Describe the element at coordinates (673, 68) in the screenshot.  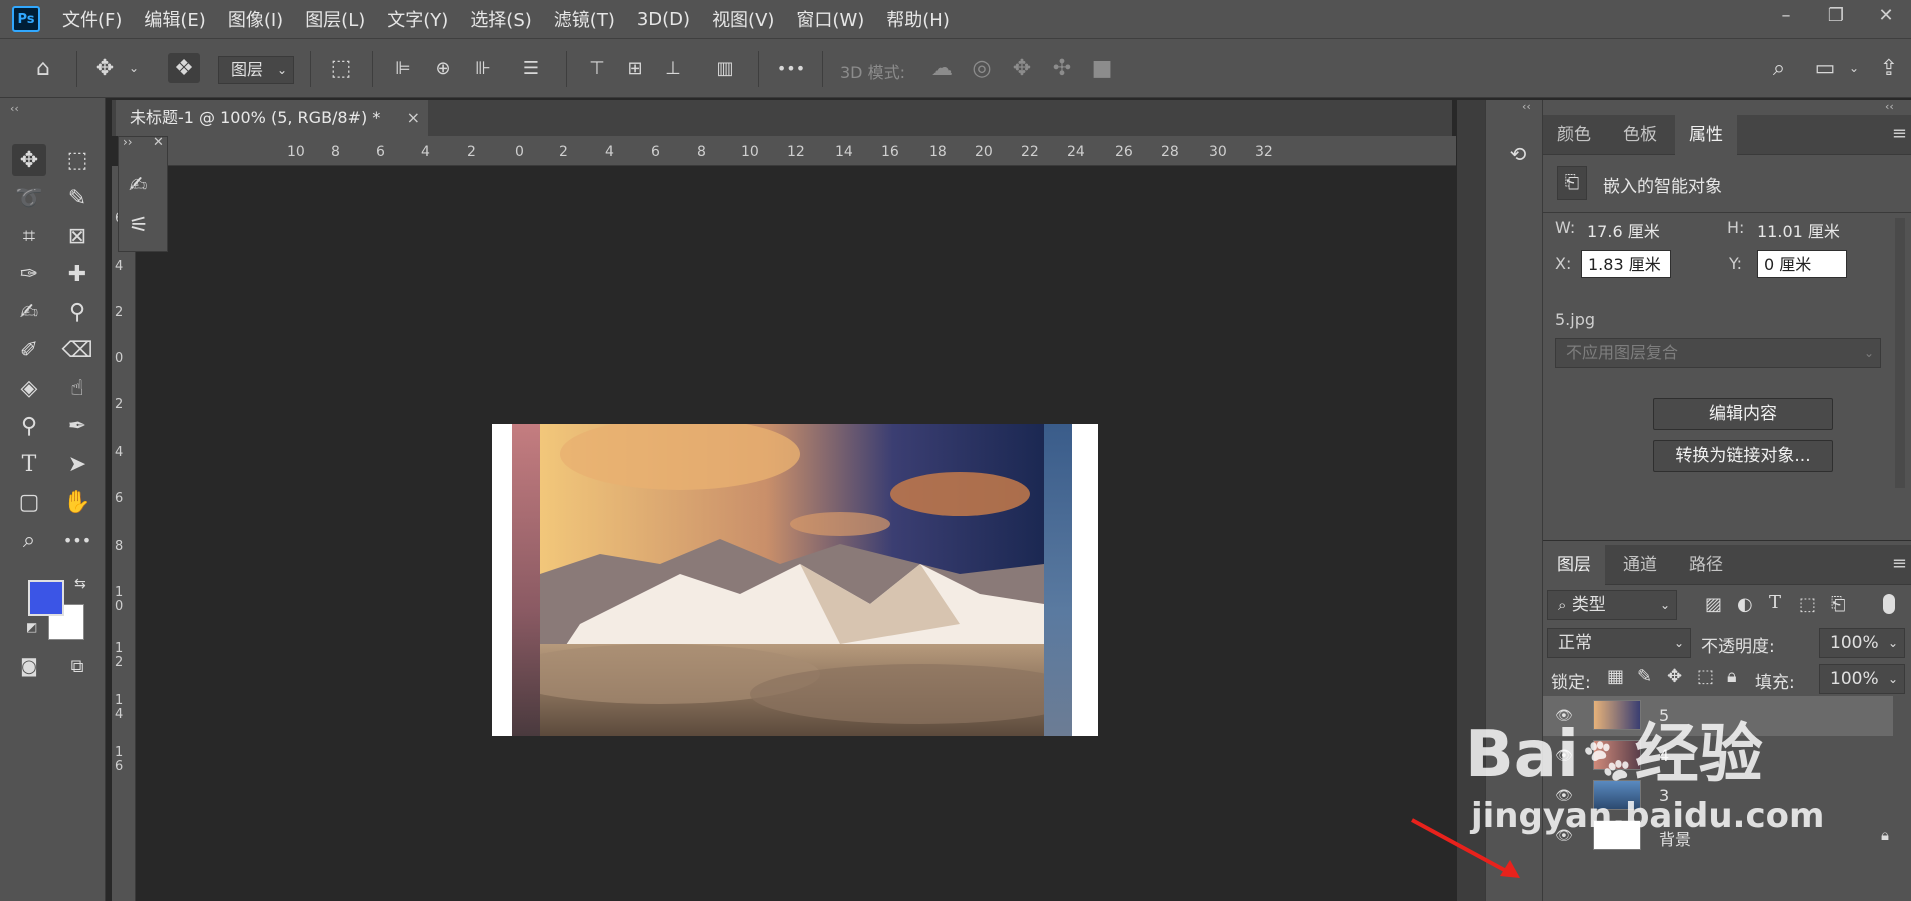
I see `align-bottom-icon: ⊥` at that location.